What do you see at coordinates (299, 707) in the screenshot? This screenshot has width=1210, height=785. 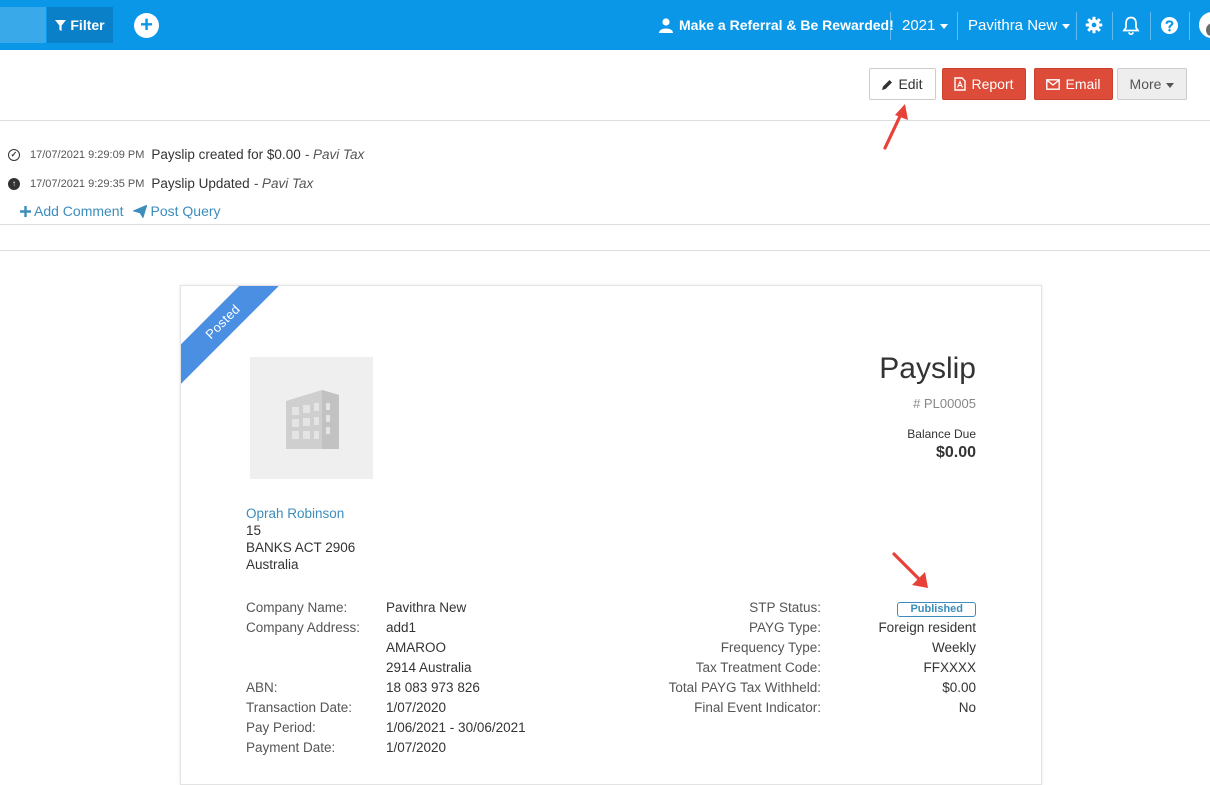 I see `detail-label: Transaction Date:` at bounding box center [299, 707].